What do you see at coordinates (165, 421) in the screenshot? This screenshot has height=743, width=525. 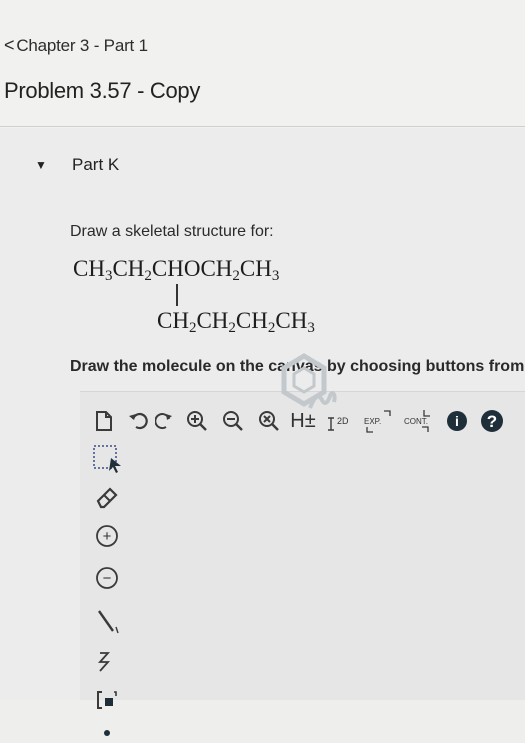 I see `redo-icon` at bounding box center [165, 421].